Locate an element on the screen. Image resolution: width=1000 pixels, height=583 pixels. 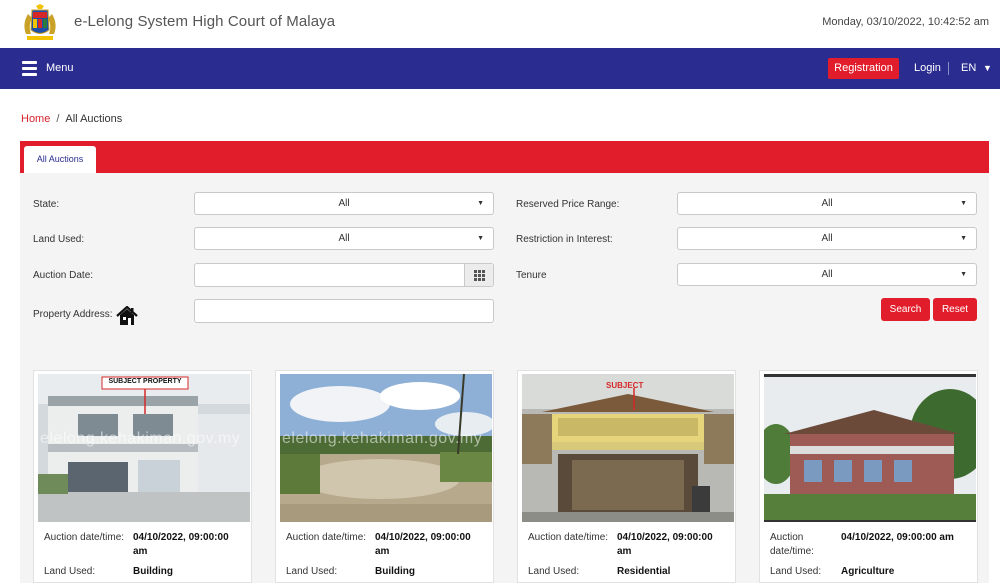
auction-date-label: Auction Date: is located at coordinates (63, 275).